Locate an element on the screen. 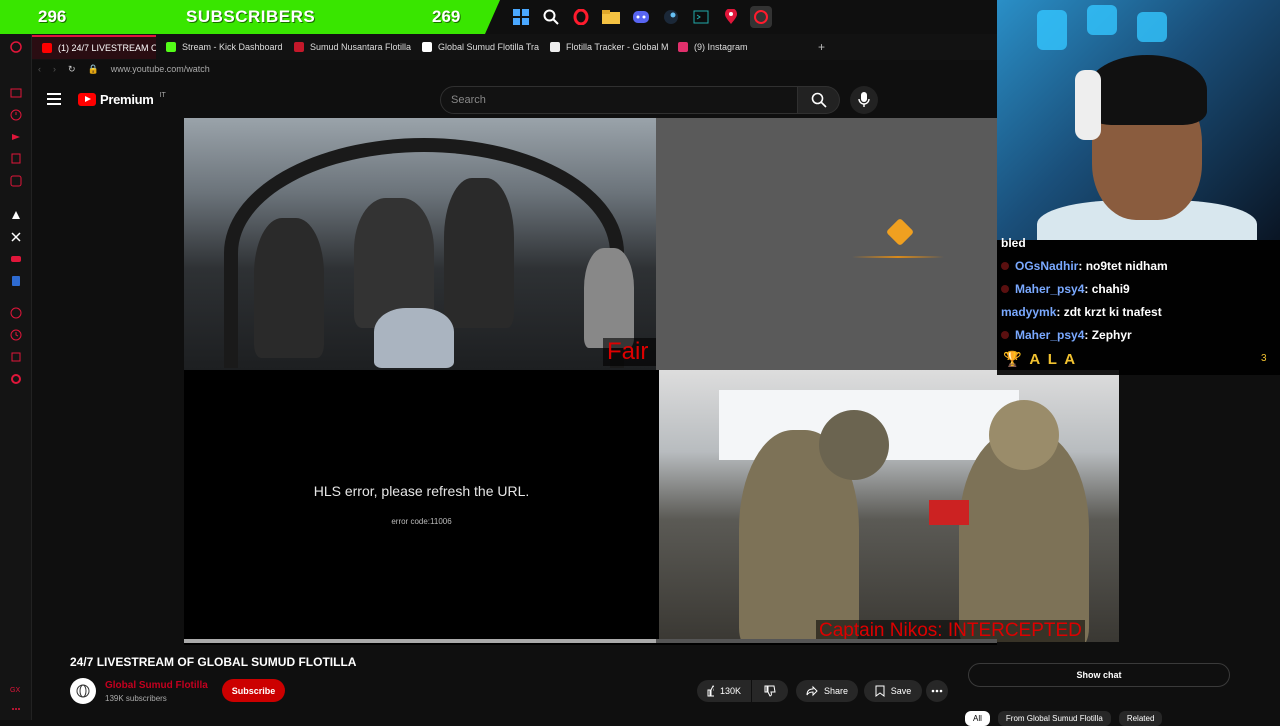 The image size is (1280, 726). tab-instagram: (9) Instagram is located at coordinates (718, 47).